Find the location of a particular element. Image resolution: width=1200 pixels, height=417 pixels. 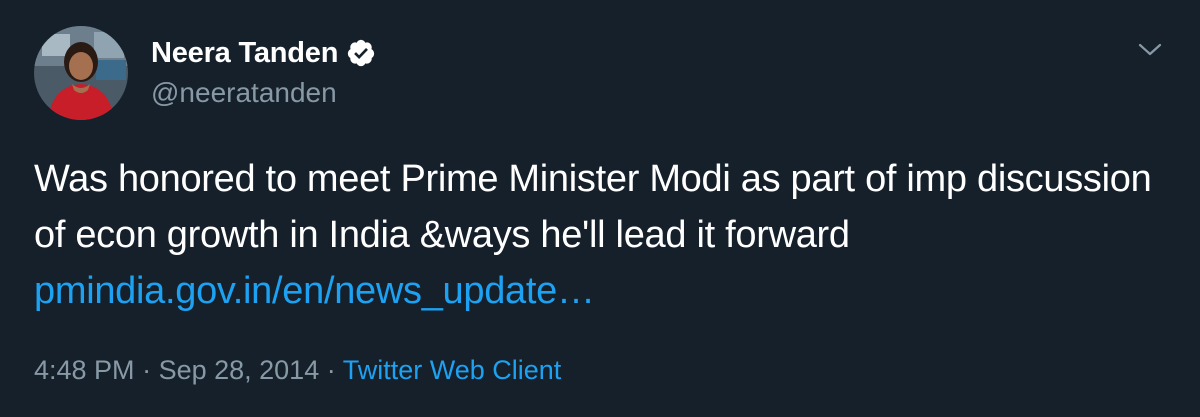

user-handle: @neeratanden is located at coordinates (244, 93).